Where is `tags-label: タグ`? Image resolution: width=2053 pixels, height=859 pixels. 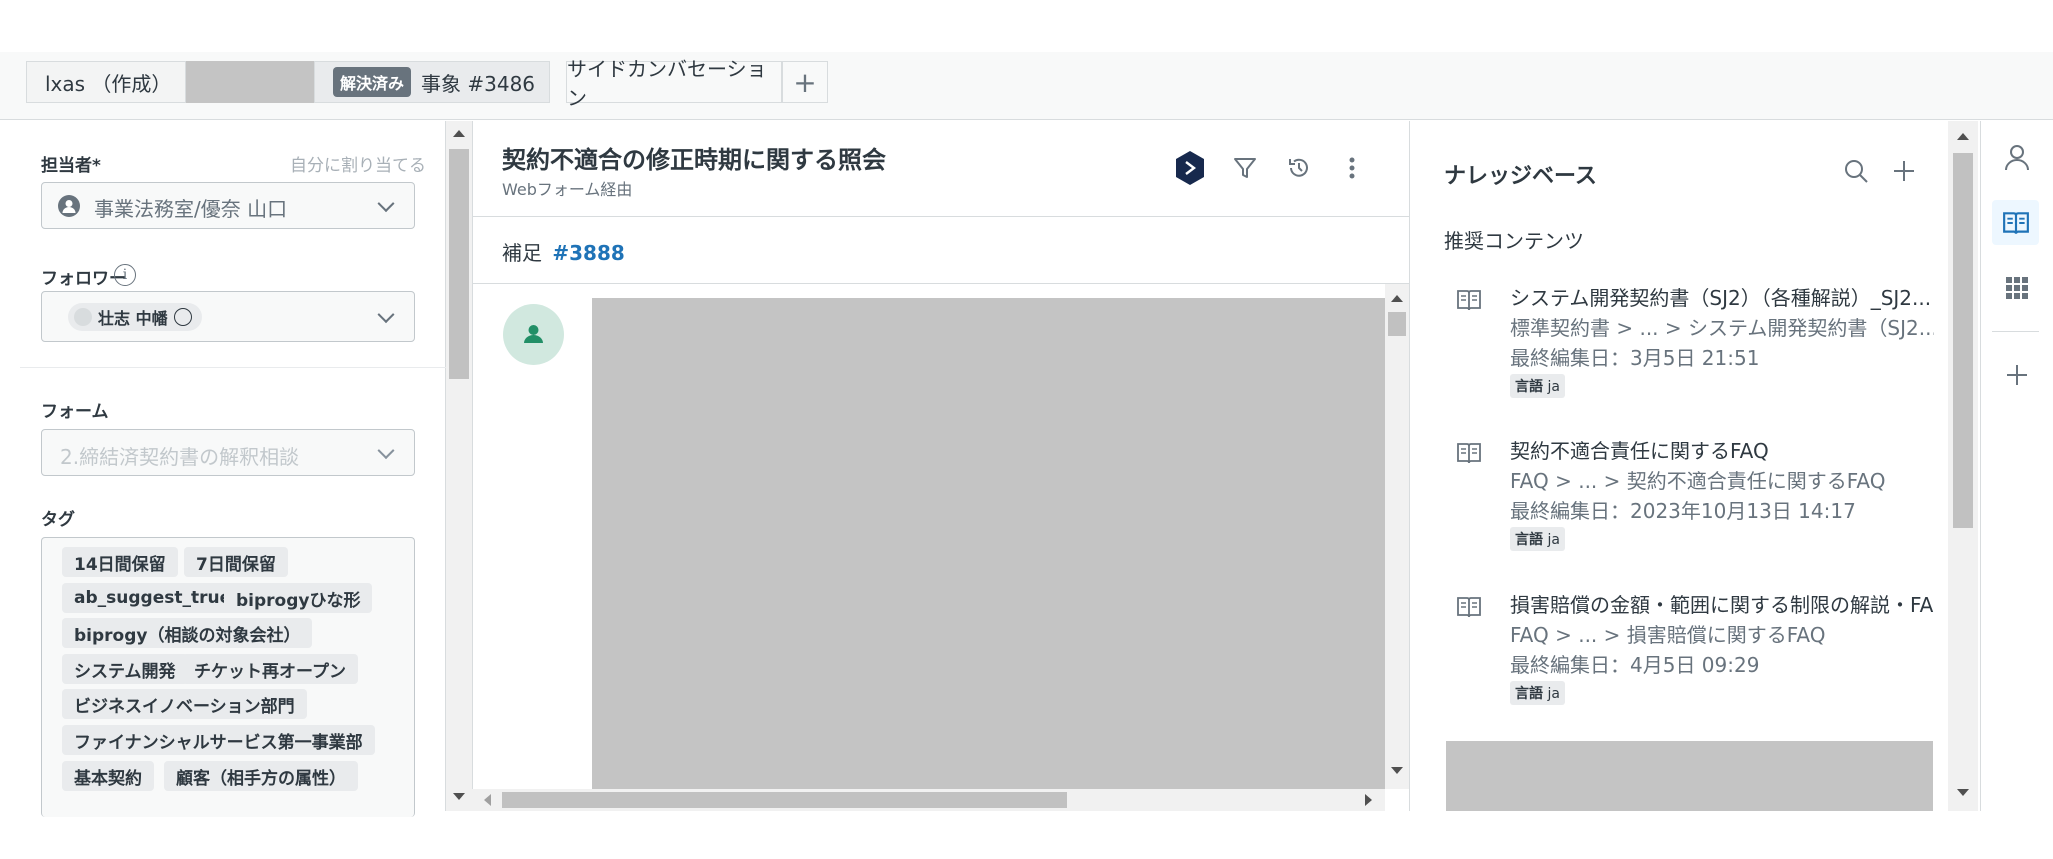
tags-label: タグ is located at coordinates (58, 520).